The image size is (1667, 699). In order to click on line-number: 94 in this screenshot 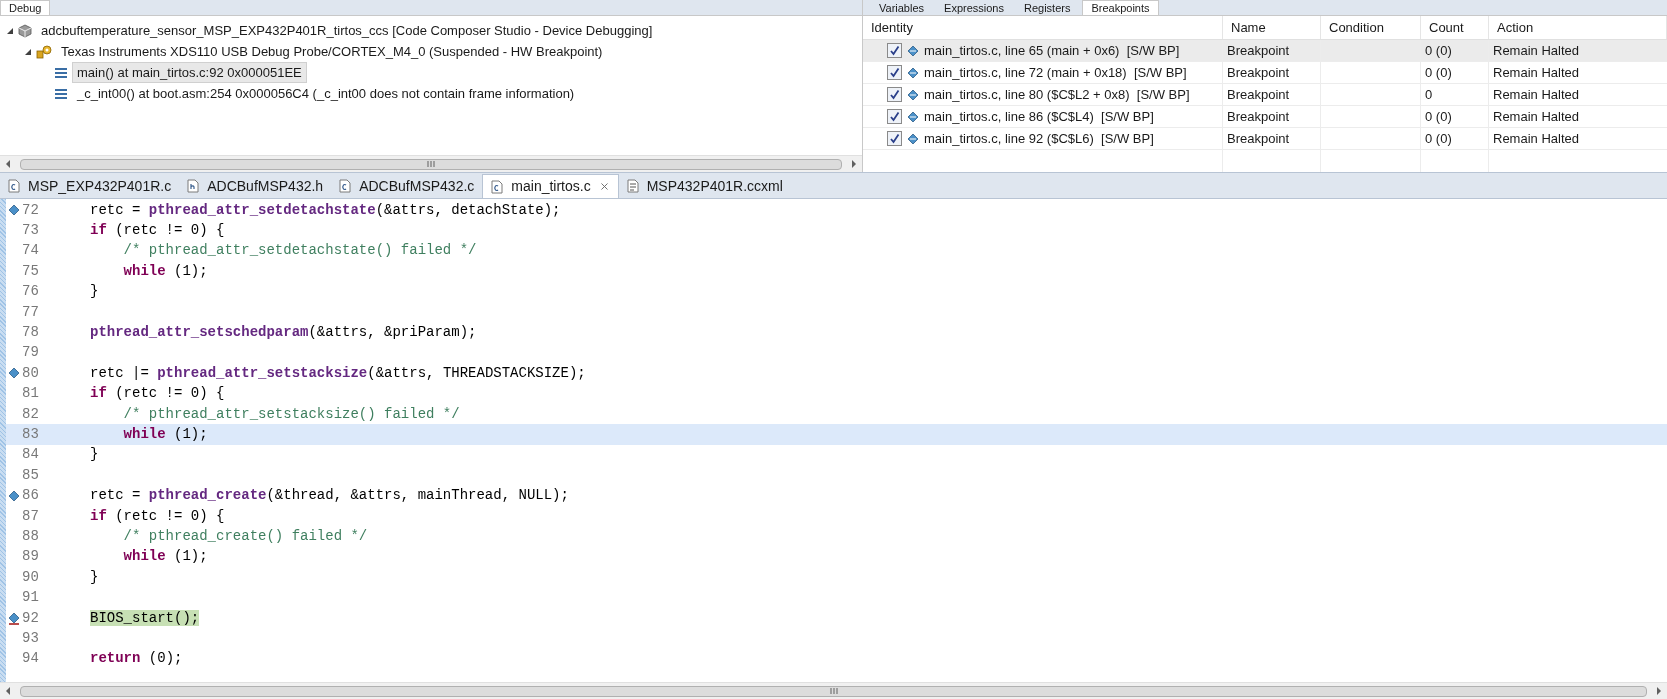, I will do `click(31, 659)`.